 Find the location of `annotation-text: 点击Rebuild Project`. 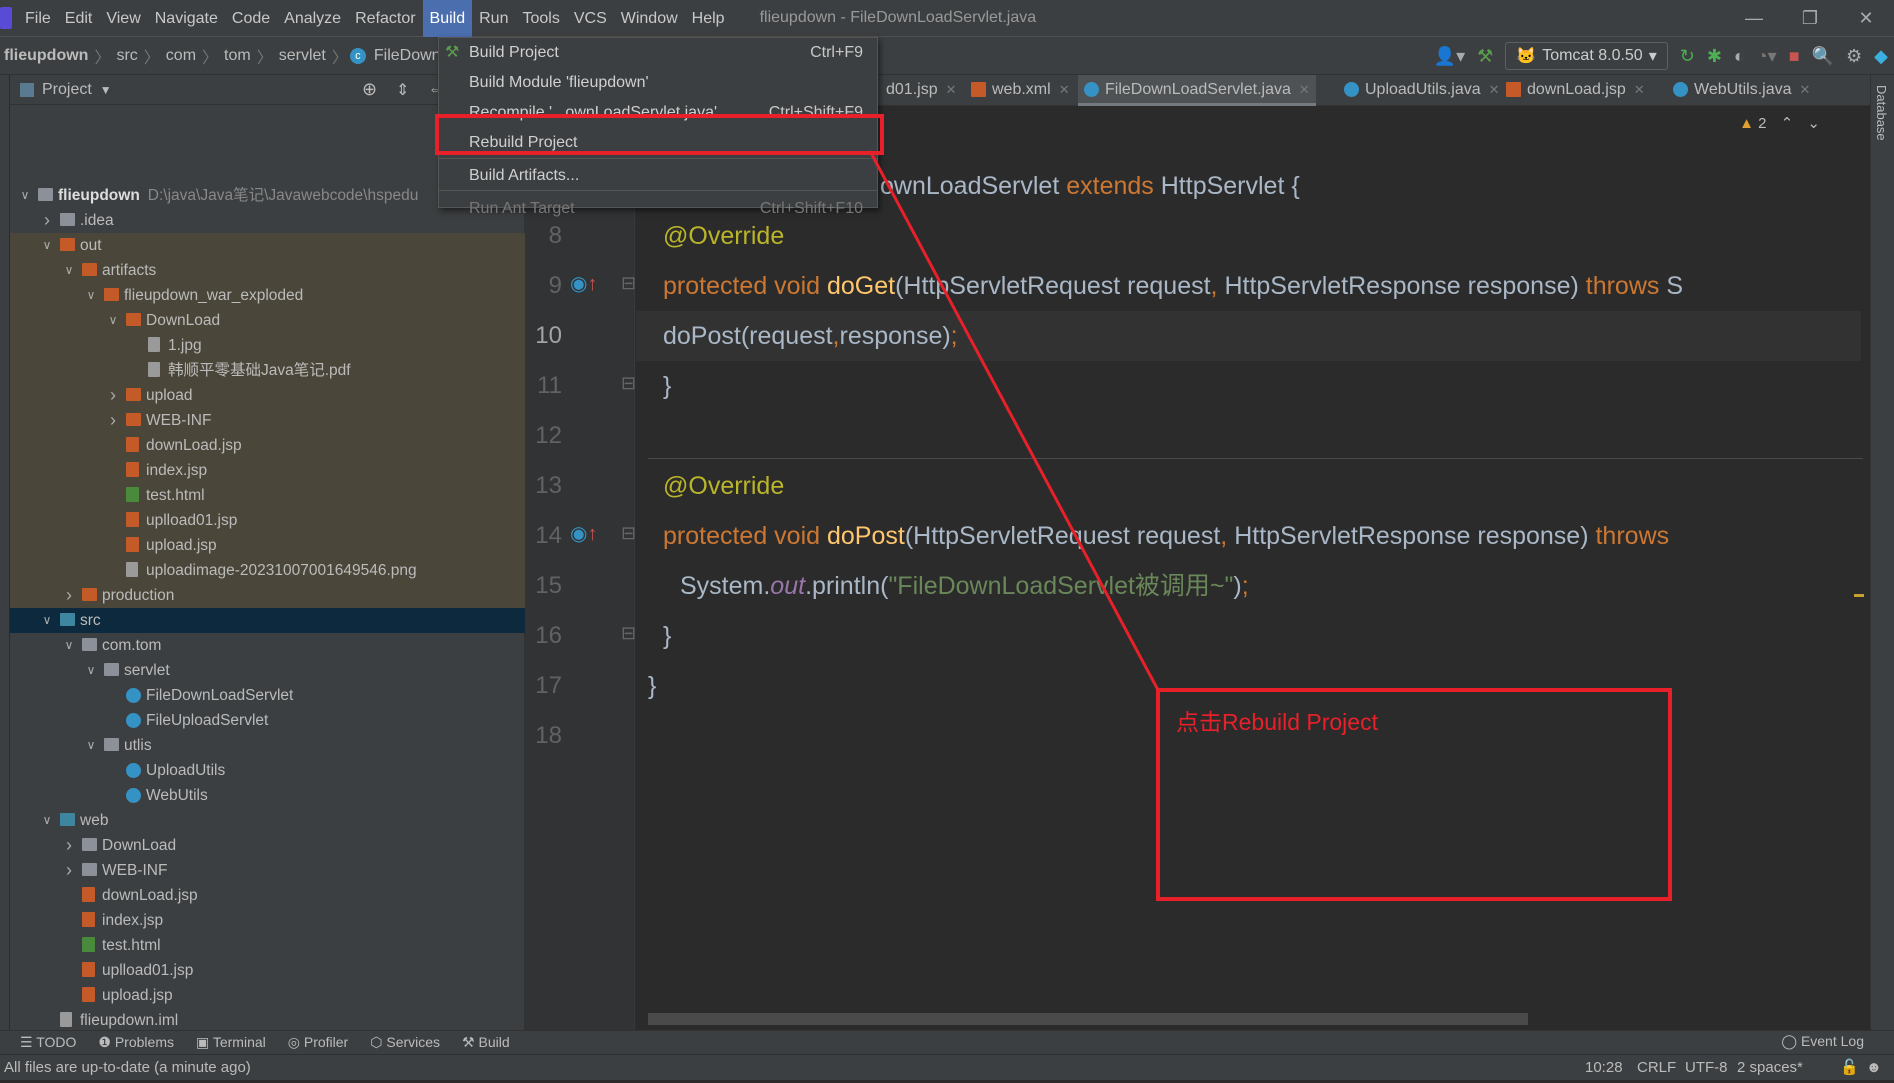

annotation-text: 点击Rebuild Project is located at coordinates (1277, 722).